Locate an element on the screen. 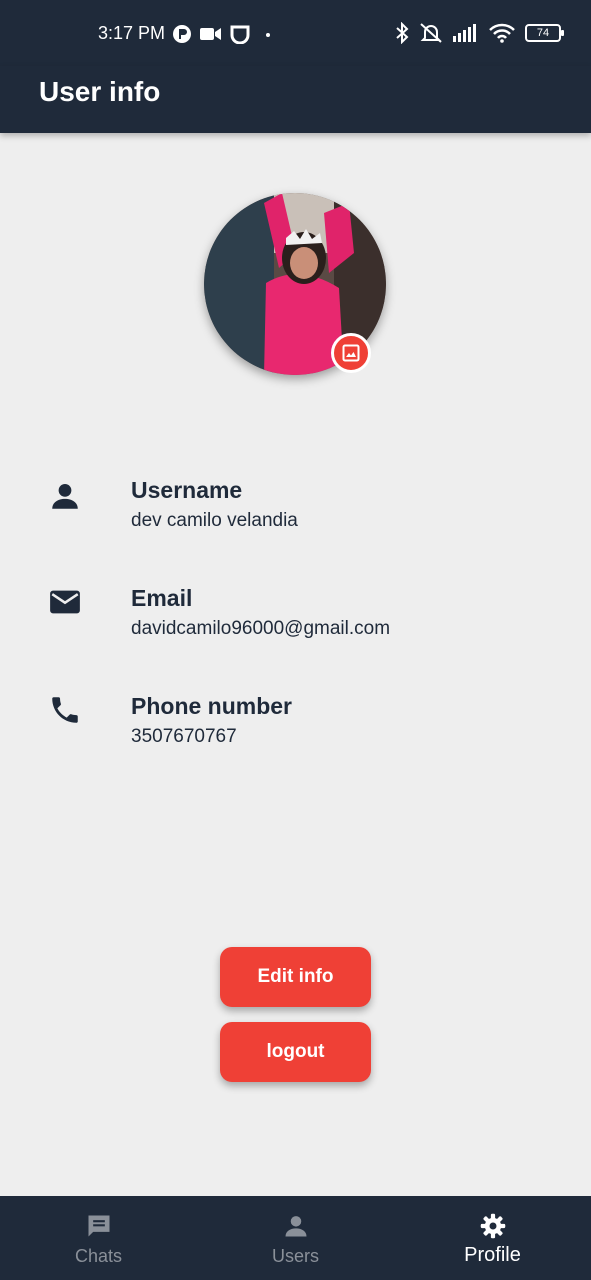 The image size is (591, 1280). email-label: Email is located at coordinates (162, 598).